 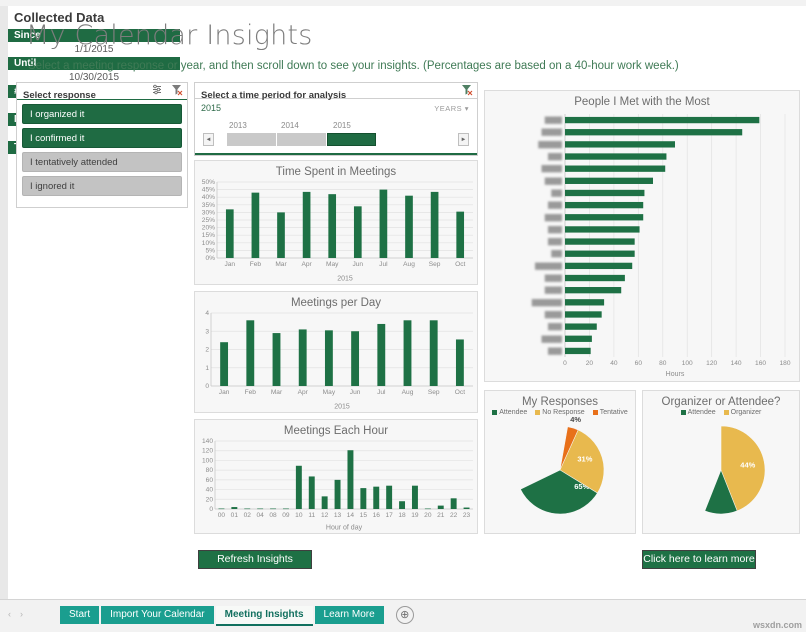 What do you see at coordinates (15, 614) in the screenshot?
I see `sheet-navigation-arrows: ‹ ›` at bounding box center [15, 614].